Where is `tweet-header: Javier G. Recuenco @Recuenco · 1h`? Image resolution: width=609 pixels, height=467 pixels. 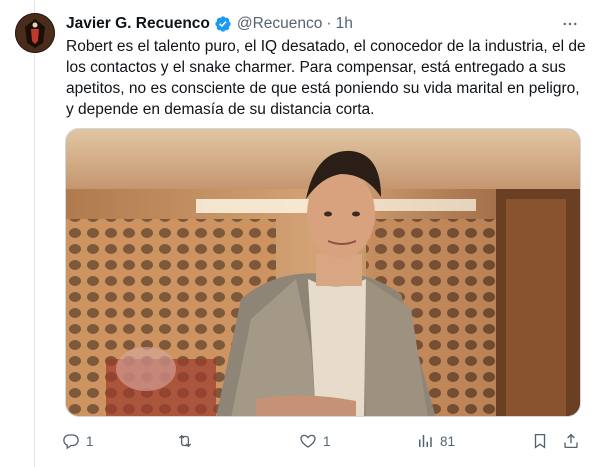 tweet-header: Javier G. Recuenco @Recuenco · 1h is located at coordinates (209, 24).